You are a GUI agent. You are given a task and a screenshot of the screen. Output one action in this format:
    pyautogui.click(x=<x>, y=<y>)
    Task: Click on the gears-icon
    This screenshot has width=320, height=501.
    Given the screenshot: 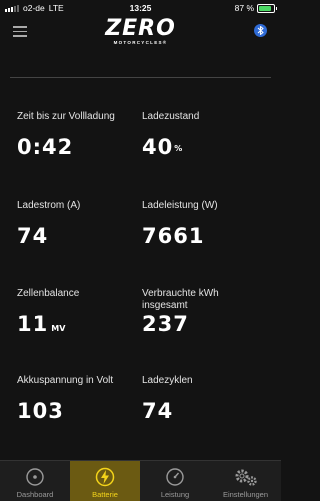 What is the action you would take?
    pyautogui.click(x=246, y=479)
    